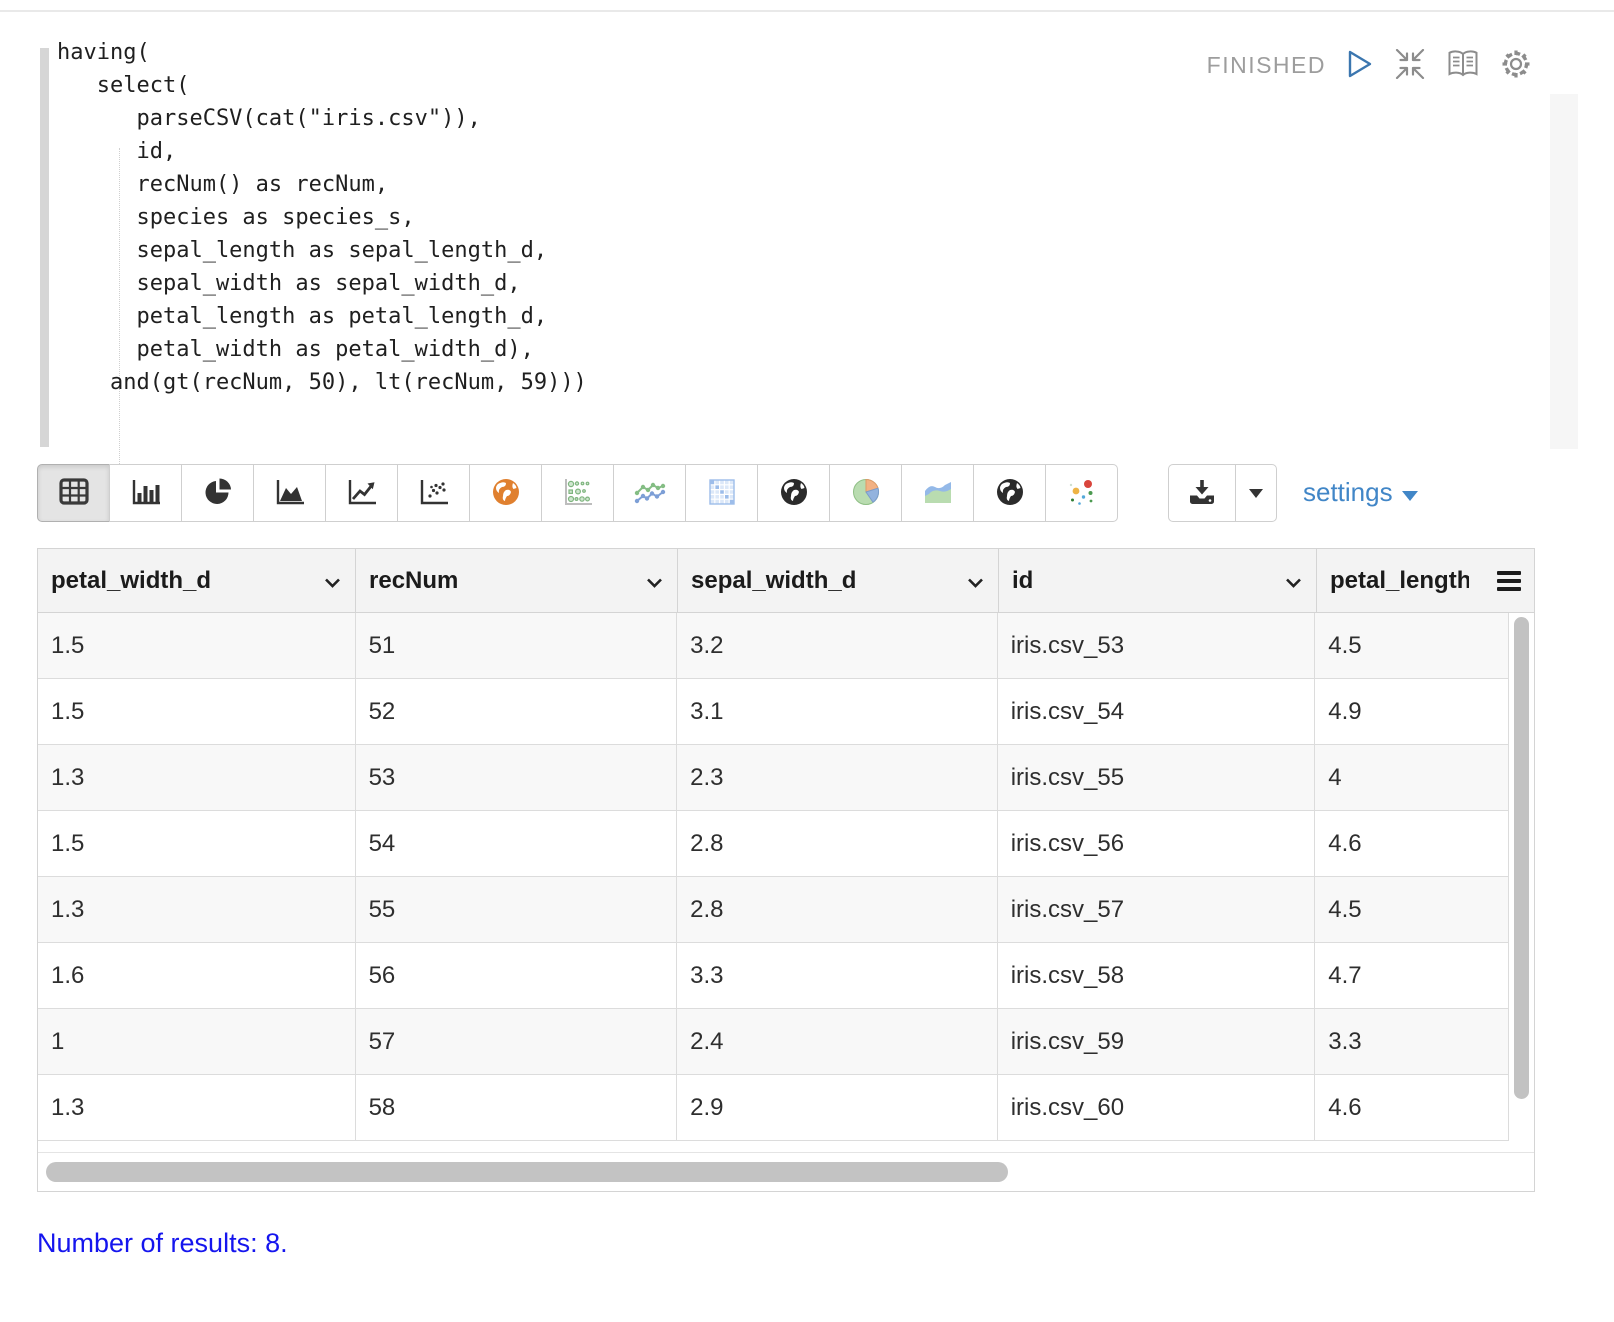 This screenshot has width=1614, height=1322. I want to click on header-cell-petal-width: petal_width_d, so click(197, 580).